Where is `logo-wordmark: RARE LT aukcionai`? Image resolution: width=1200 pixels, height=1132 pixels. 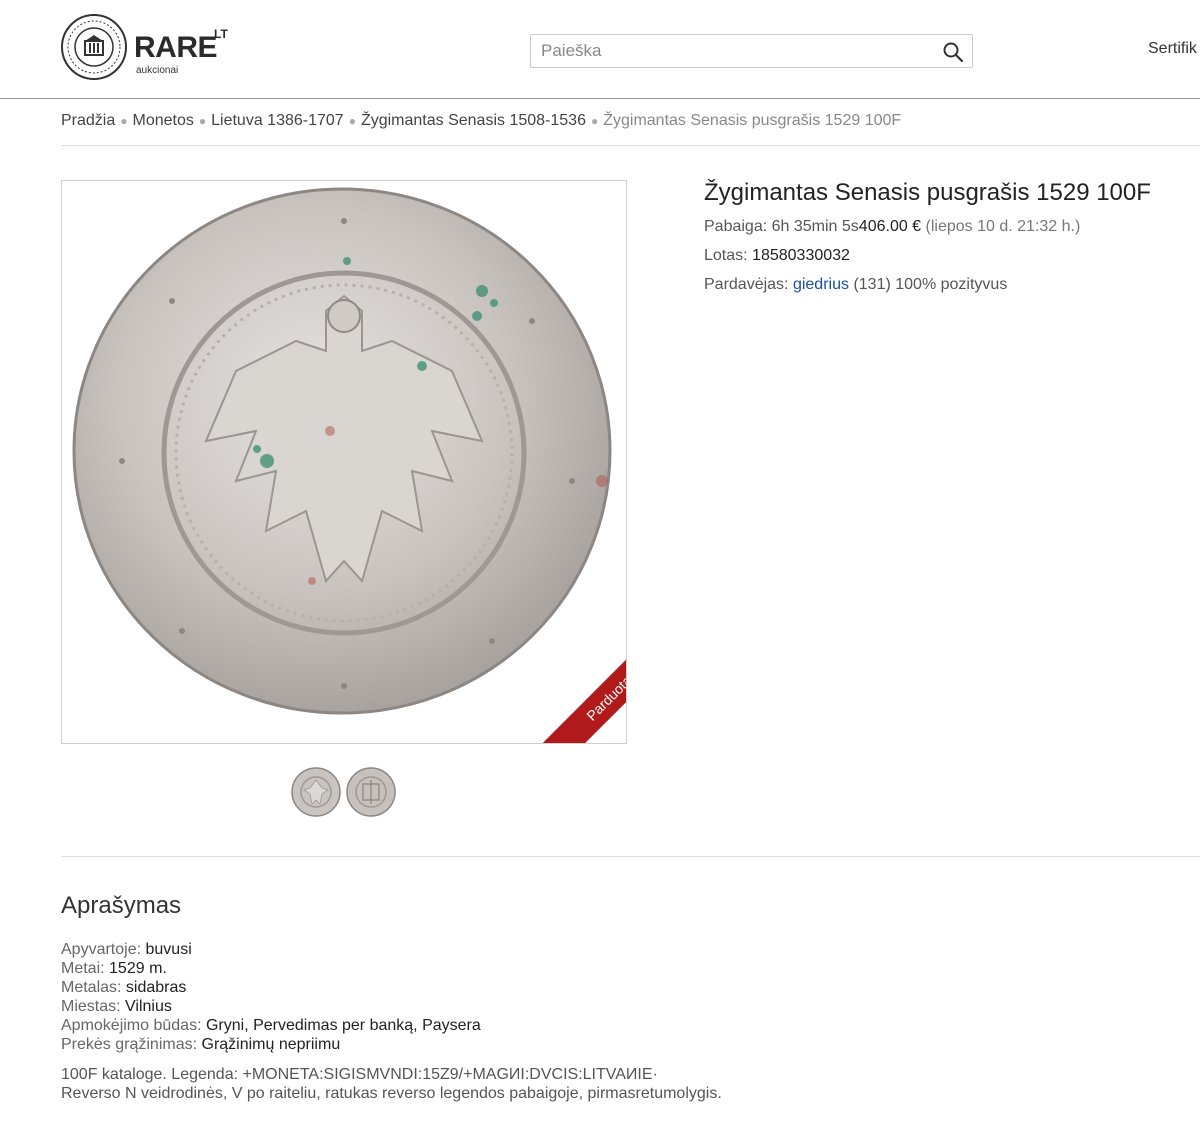 logo-wordmark: RARE LT aukcionai is located at coordinates (189, 47).